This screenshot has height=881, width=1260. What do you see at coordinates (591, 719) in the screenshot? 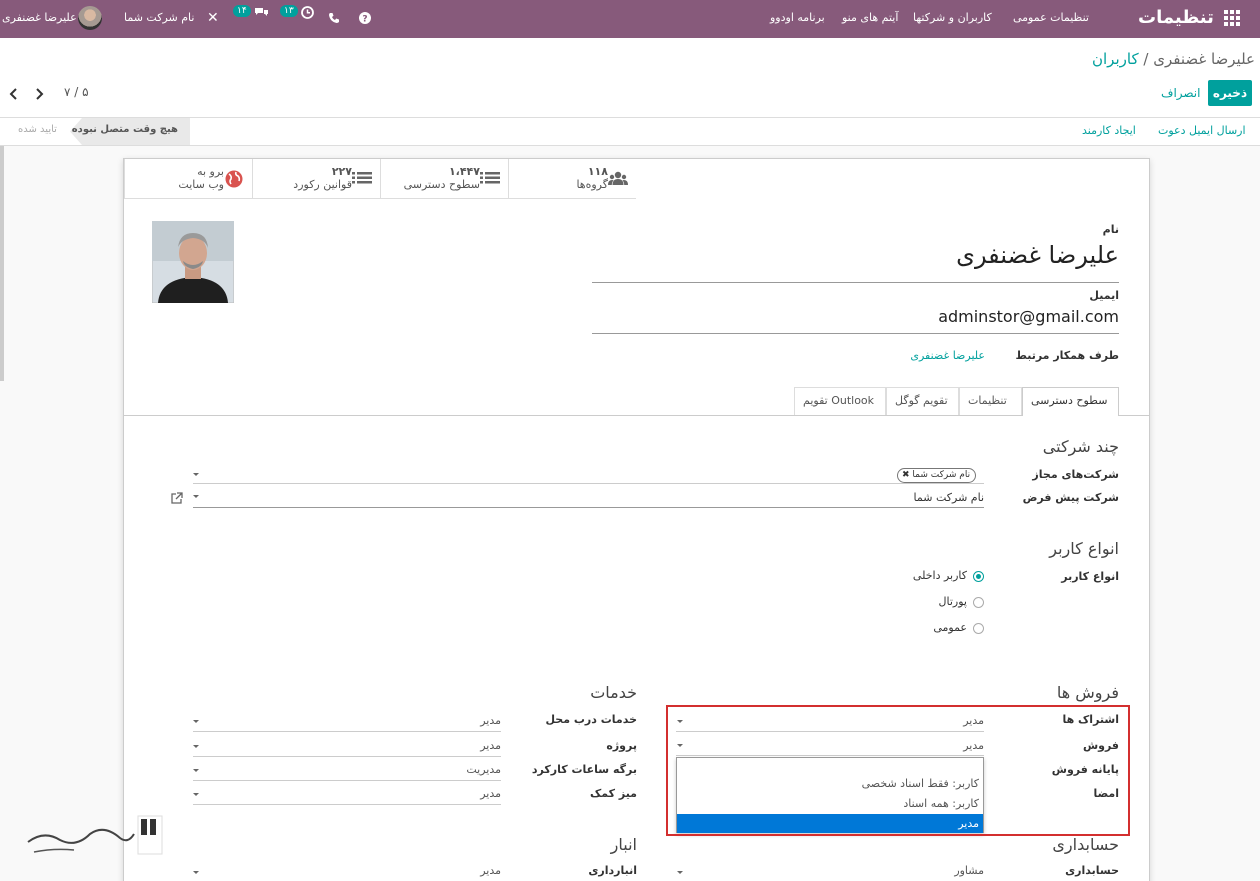
I see `field-service-label: خدمات درب محل` at bounding box center [591, 719].